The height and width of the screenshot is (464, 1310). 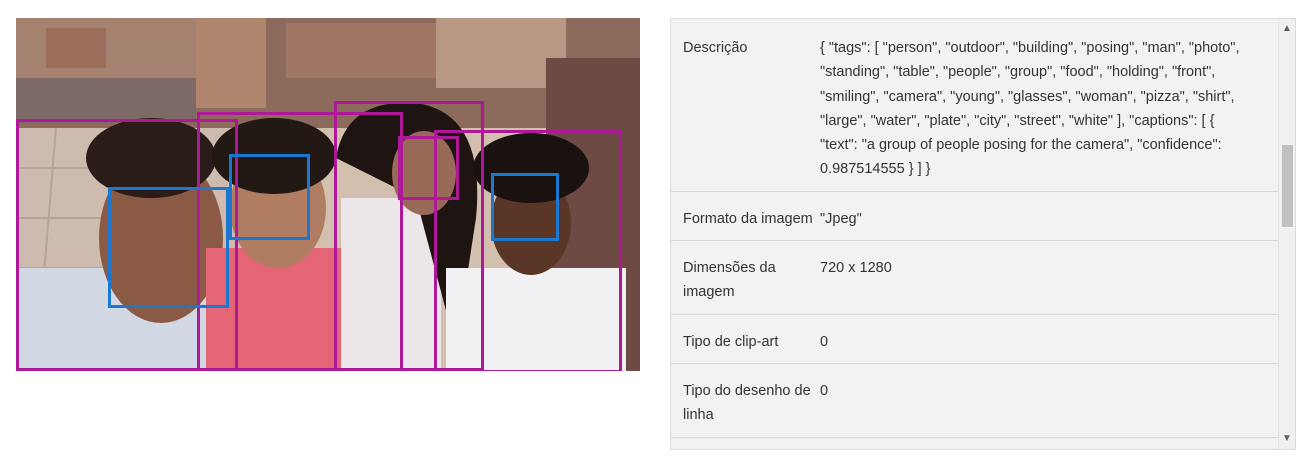 I want to click on table-row: Dimensões da imagem 720 x 1280, so click(x=975, y=278).